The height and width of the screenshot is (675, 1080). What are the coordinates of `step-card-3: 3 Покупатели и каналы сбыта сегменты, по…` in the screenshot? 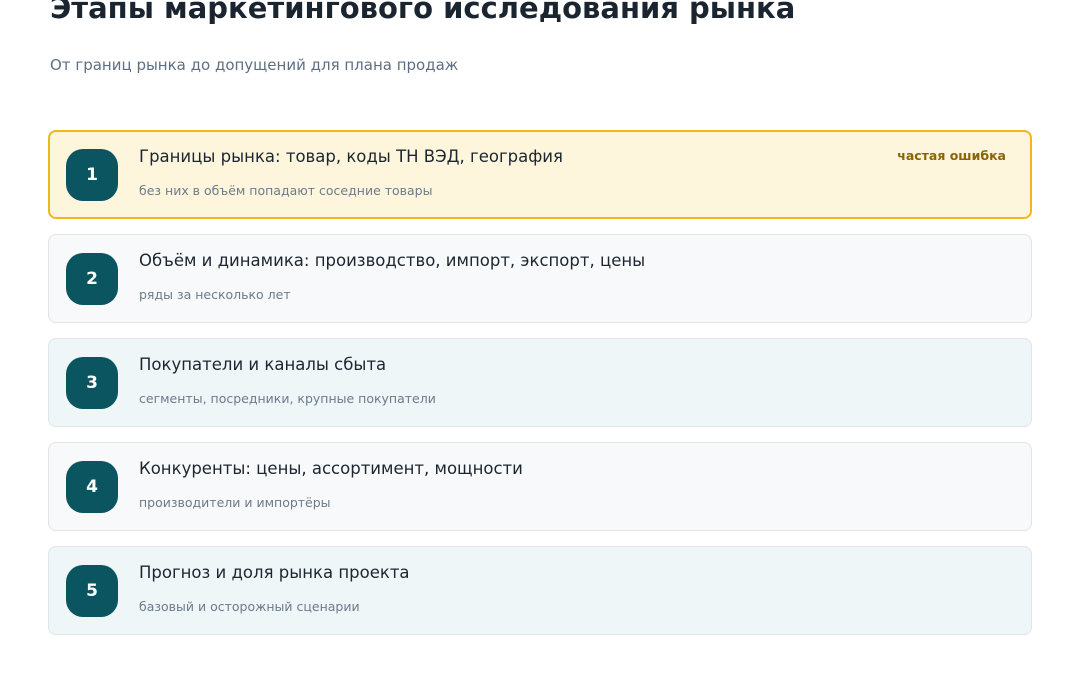 It's located at (540, 382).